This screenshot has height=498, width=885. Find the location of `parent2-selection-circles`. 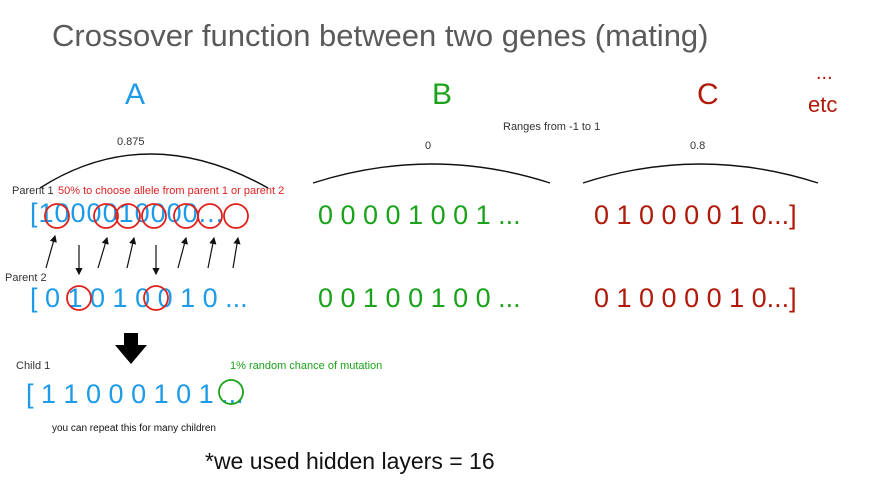

parent2-selection-circles is located at coordinates (117, 298).